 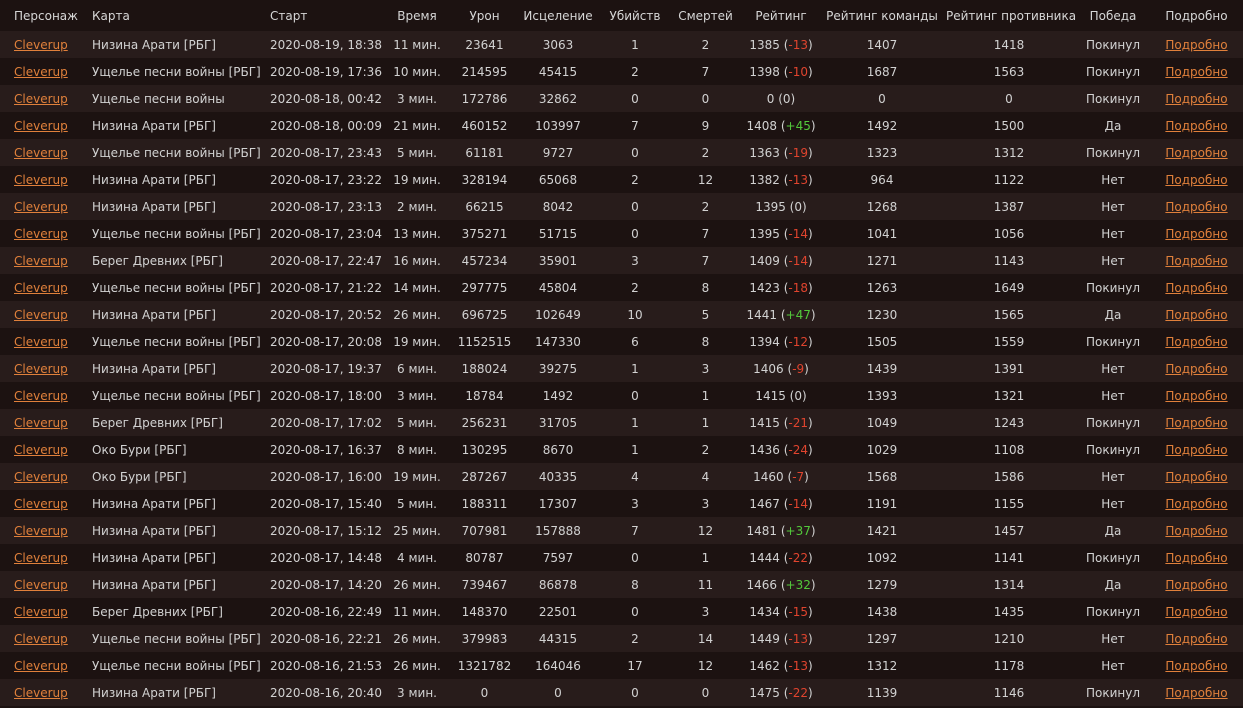 What do you see at coordinates (781, 206) in the screenshot?
I see `cell-rating: 1395 (0)` at bounding box center [781, 206].